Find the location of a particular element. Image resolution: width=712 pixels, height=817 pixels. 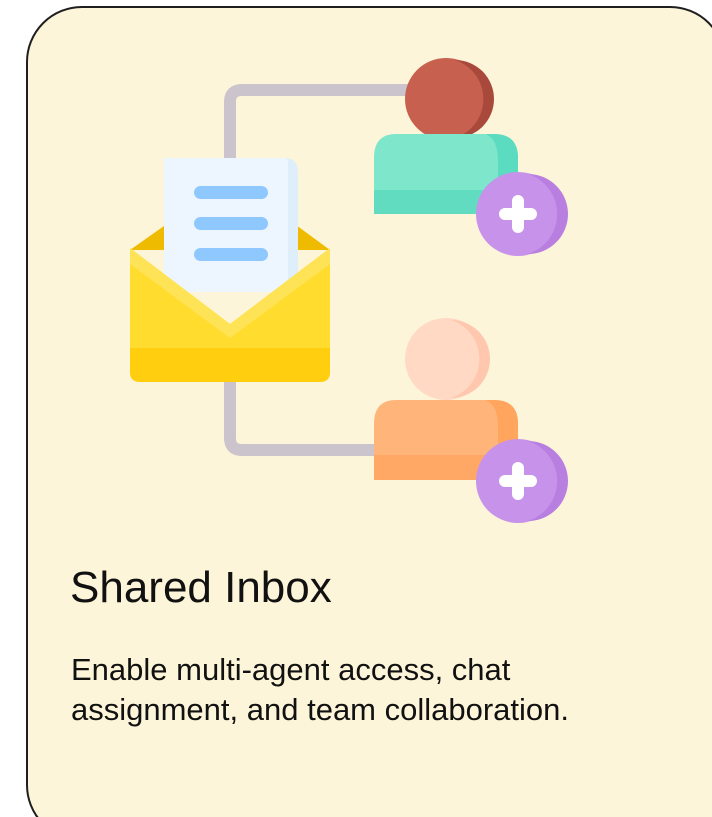

envelope-with-letter-icon is located at coordinates (230, 270).